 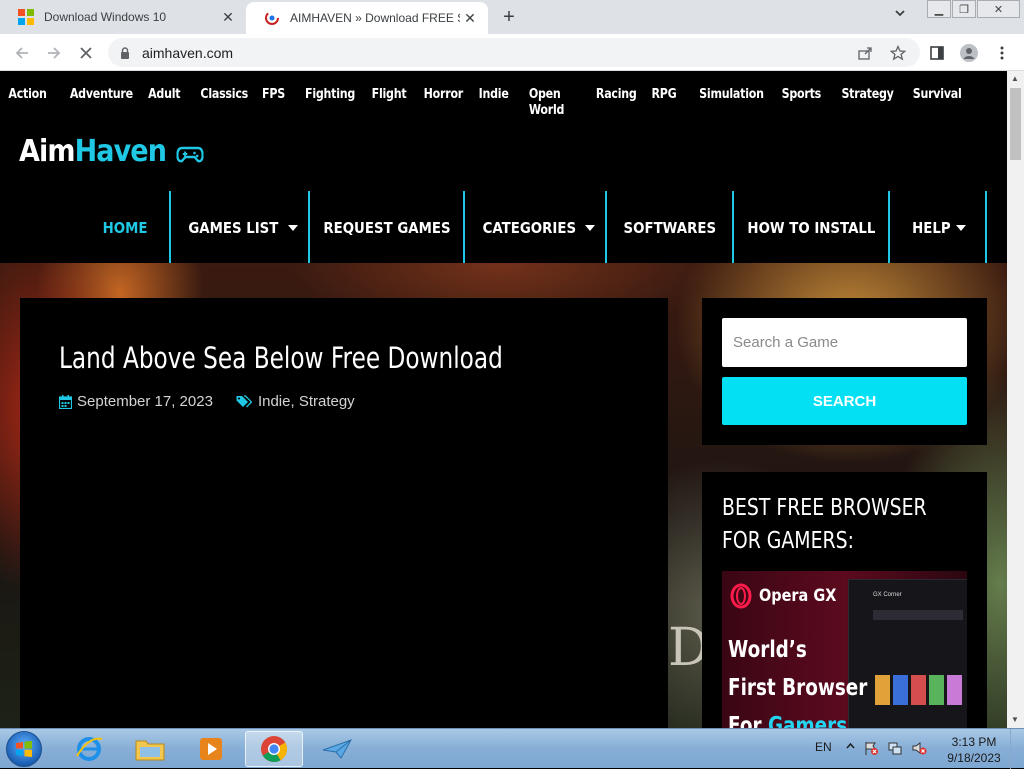 I want to click on show-hidden-icons-arrow-icon, so click(x=850, y=749).